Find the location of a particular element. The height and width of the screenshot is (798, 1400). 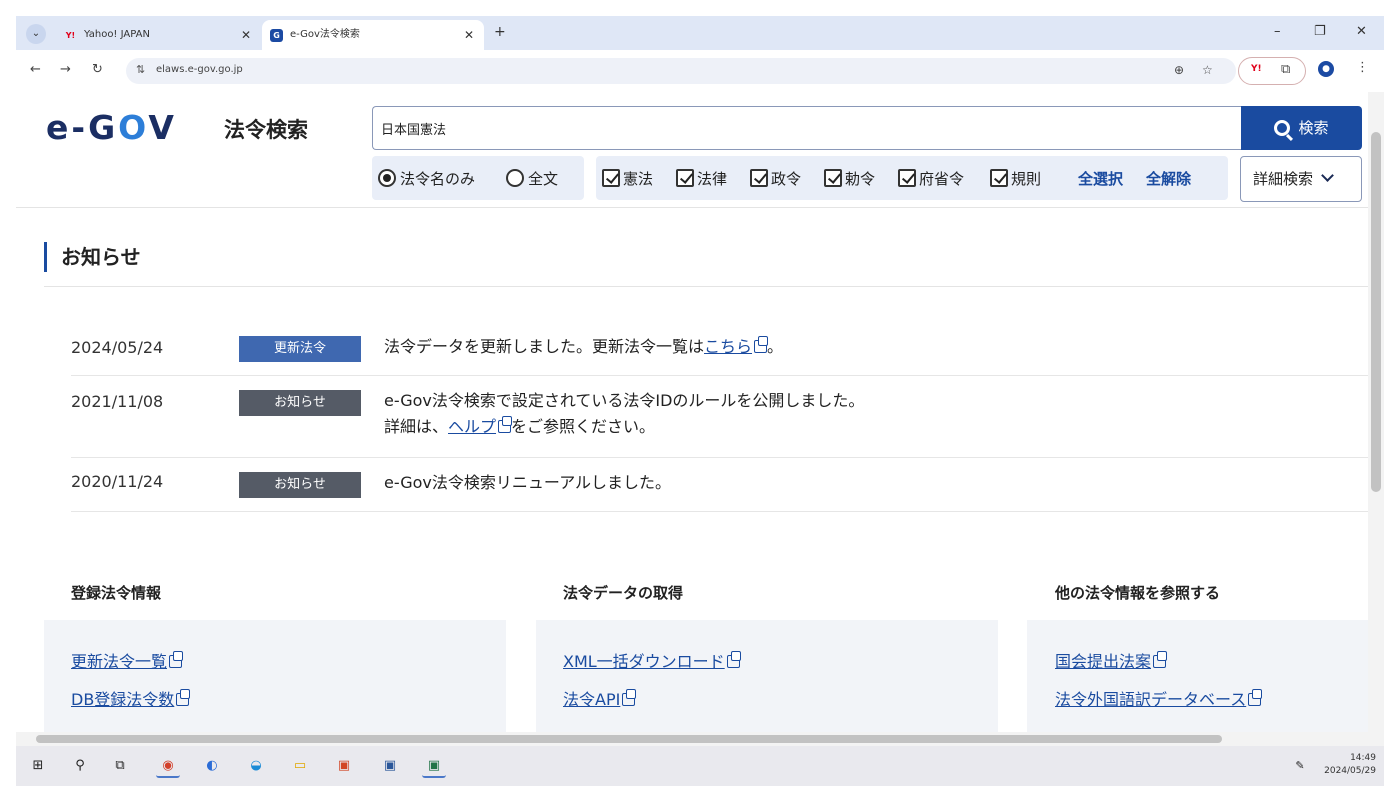

checkbox-imperial-order: 勅令 is located at coordinates (849, 178).